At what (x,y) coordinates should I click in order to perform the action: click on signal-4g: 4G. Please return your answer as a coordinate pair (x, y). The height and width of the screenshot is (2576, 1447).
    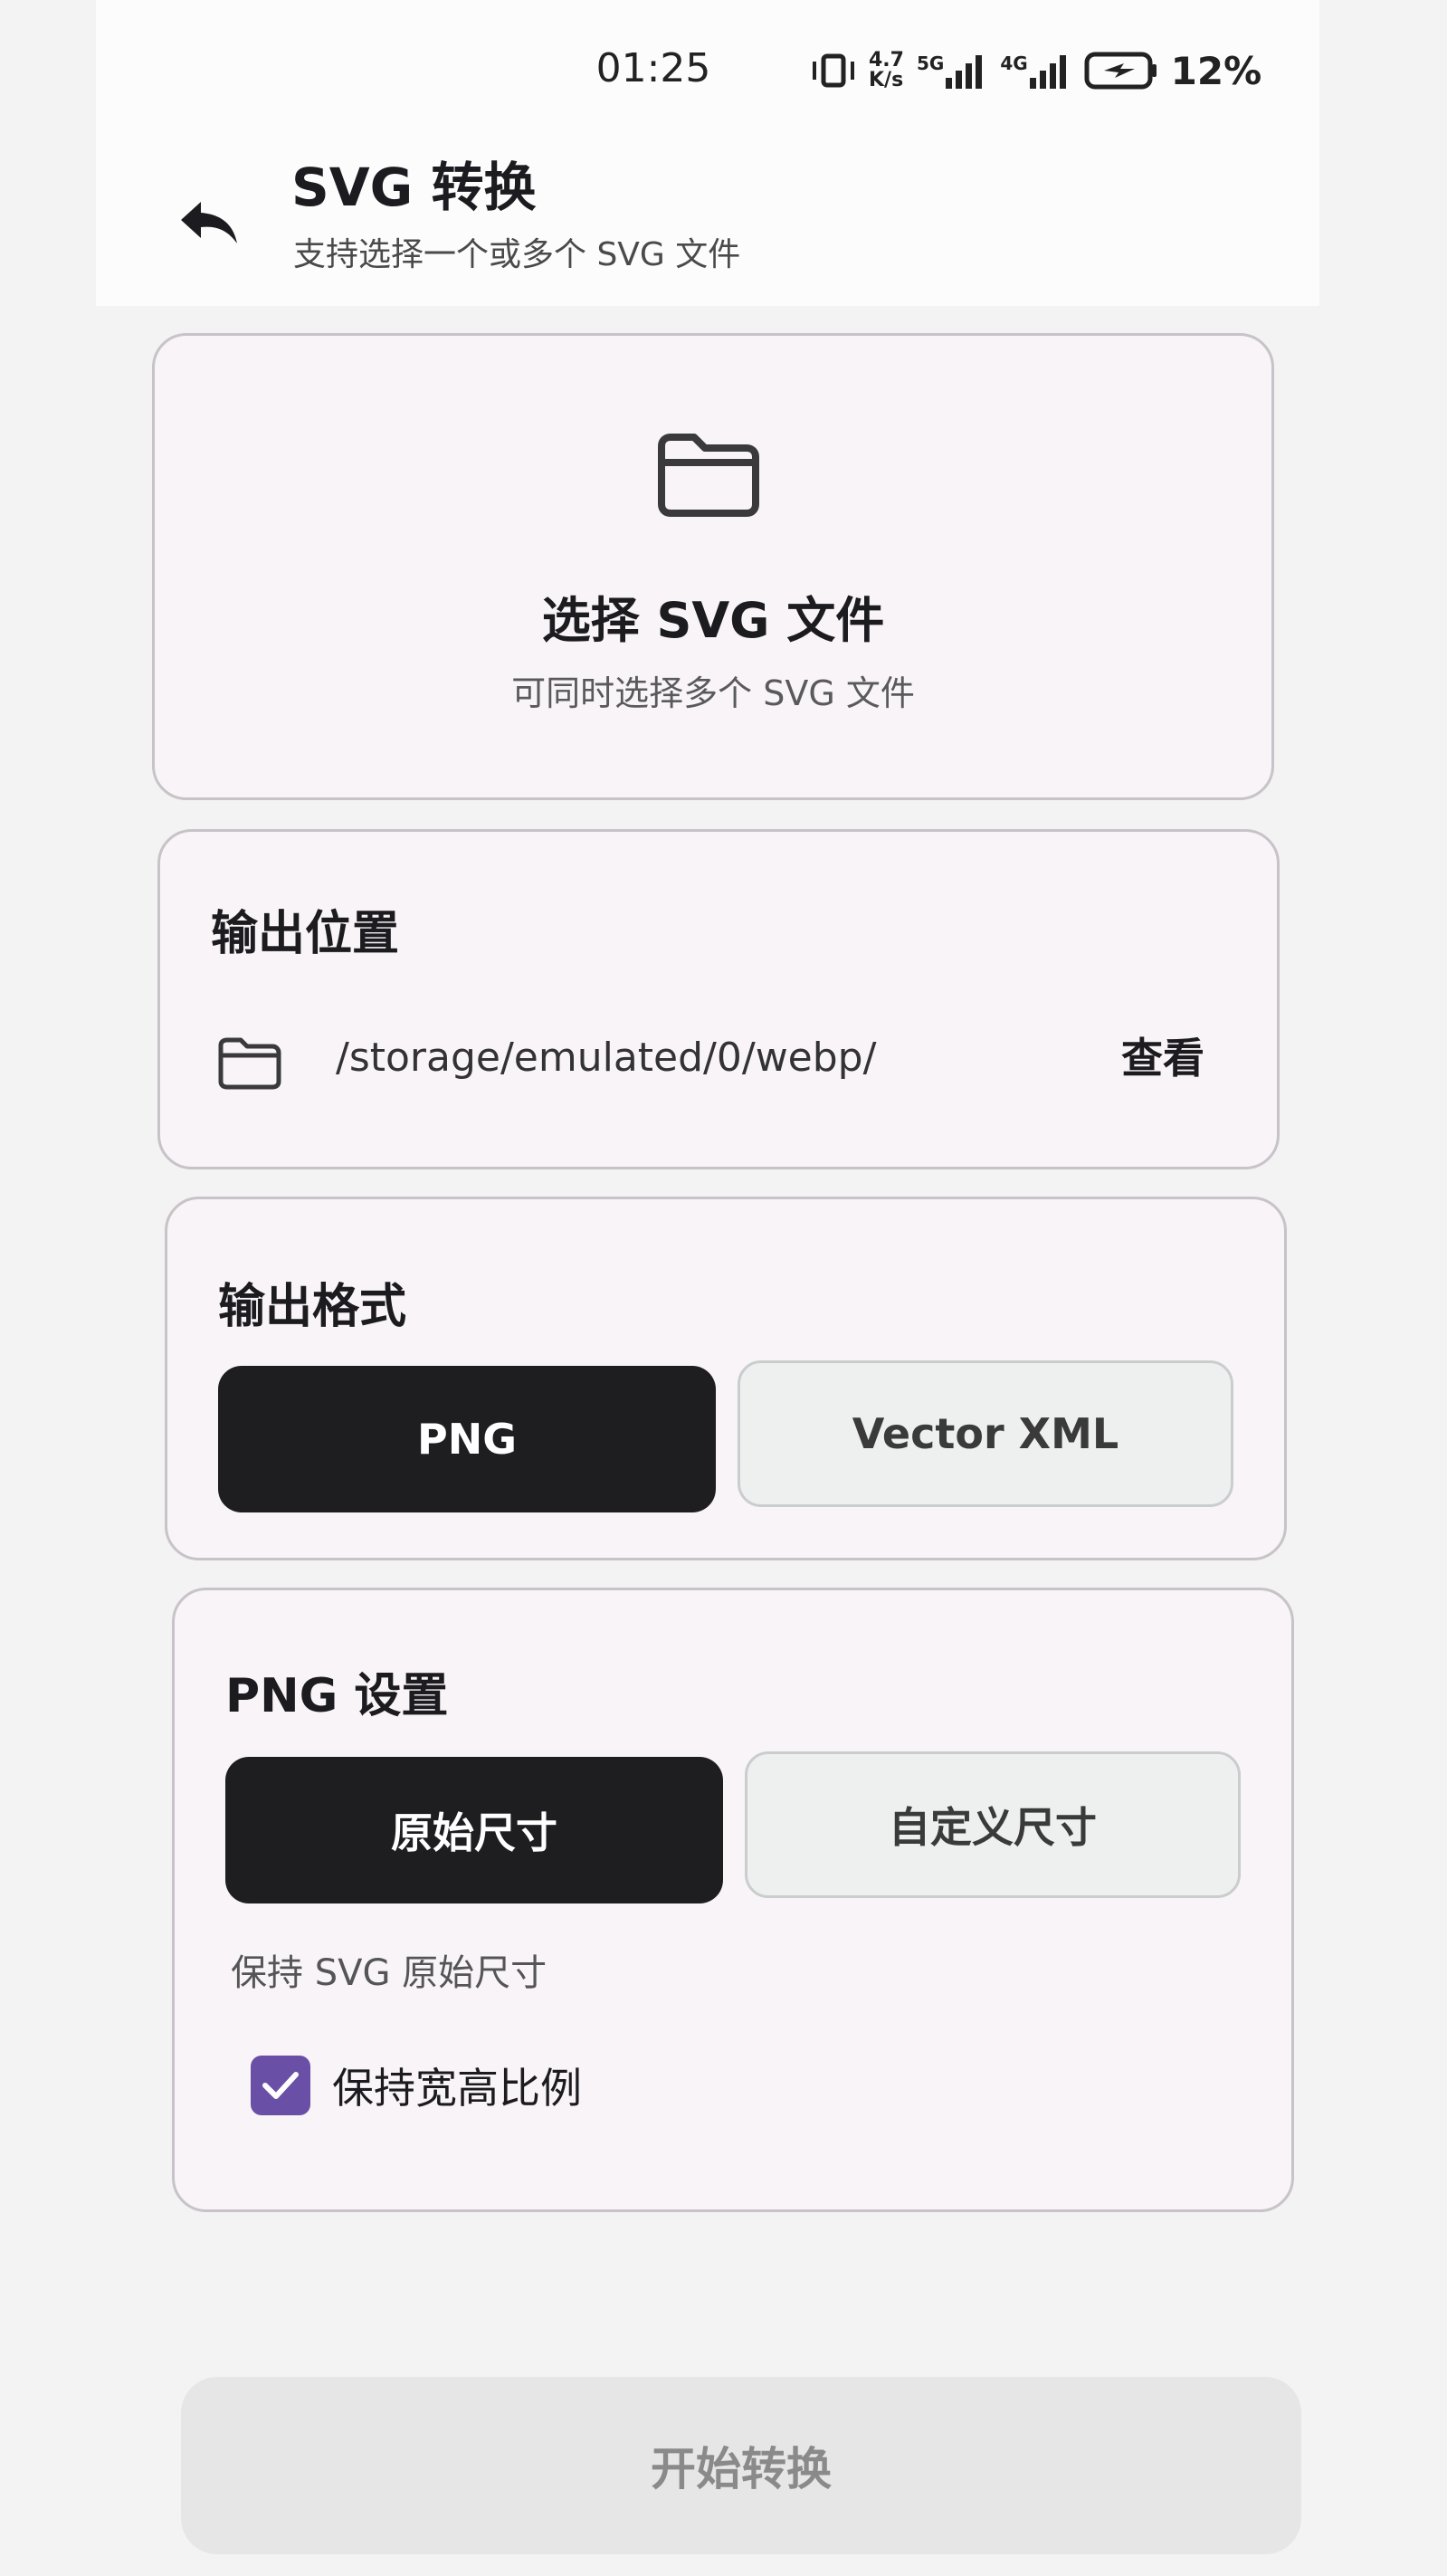
    Looking at the image, I should click on (1035, 70).